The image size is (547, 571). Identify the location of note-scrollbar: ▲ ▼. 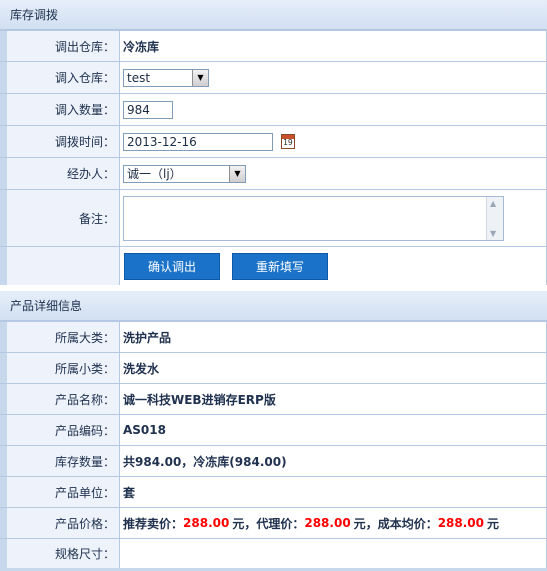
(494, 218).